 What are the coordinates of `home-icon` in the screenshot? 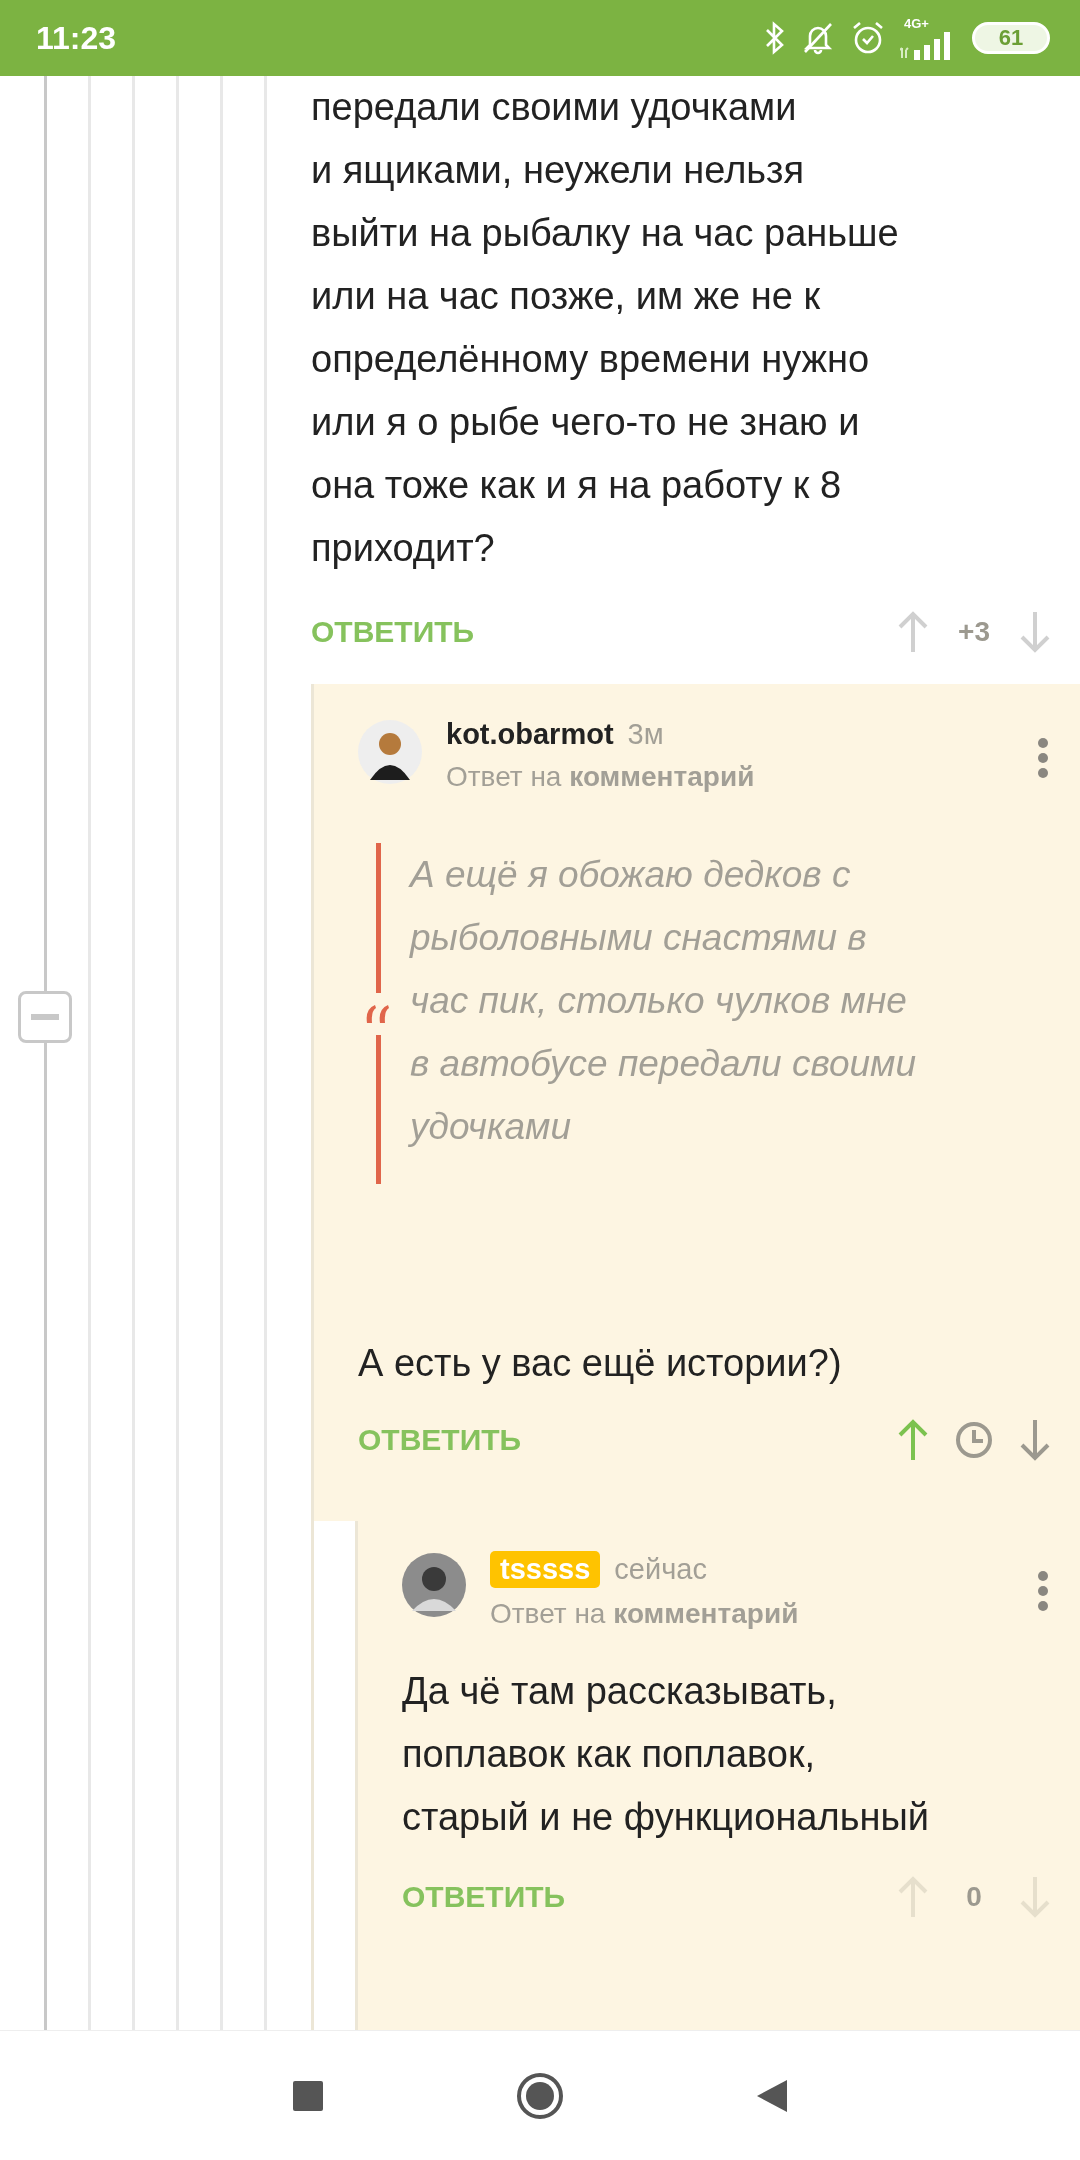 It's located at (540, 2096).